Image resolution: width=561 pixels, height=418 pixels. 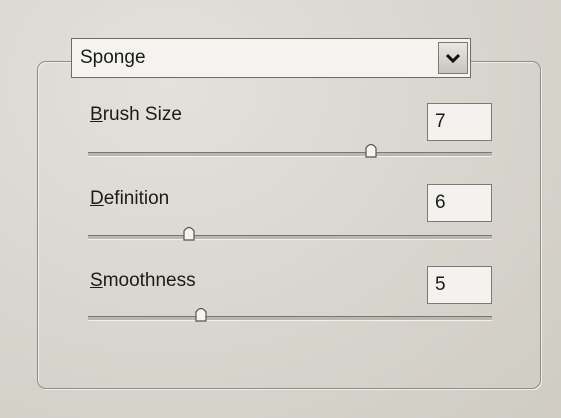 I want to click on smoothness-label: Smoothness, so click(x=143, y=280).